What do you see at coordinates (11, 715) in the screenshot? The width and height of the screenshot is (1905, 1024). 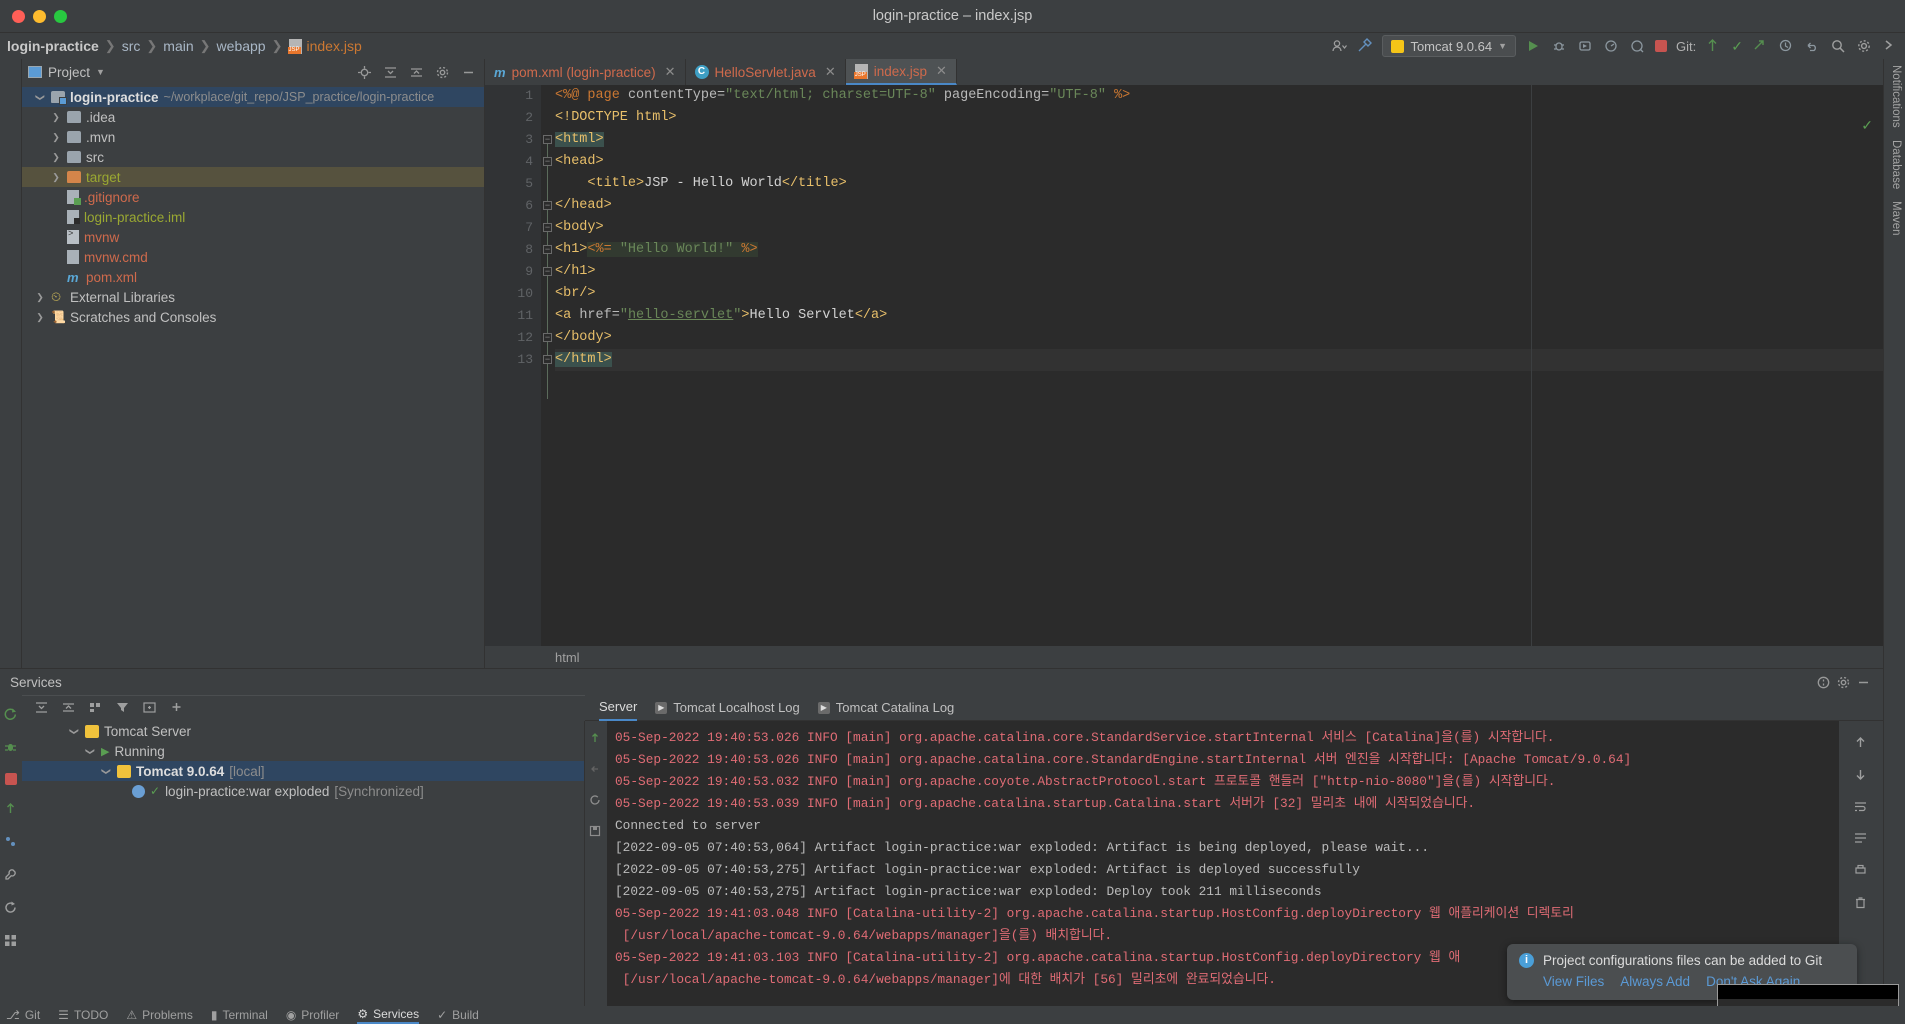 I see `rerun-icon` at bounding box center [11, 715].